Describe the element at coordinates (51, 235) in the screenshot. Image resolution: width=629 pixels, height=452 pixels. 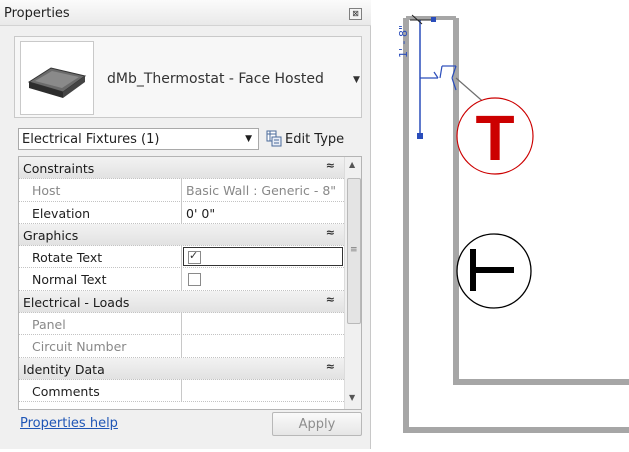
I see `group-label: Graphics` at that location.